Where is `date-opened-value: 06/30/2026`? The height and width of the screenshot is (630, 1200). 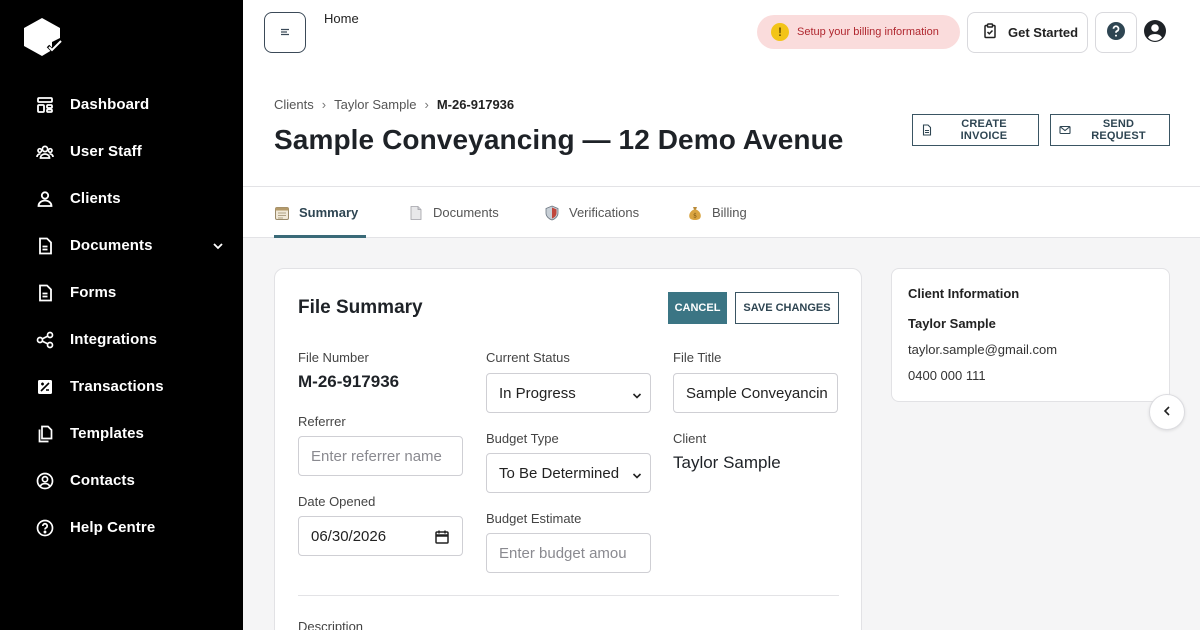
date-opened-value: 06/30/2026 is located at coordinates (349, 536).